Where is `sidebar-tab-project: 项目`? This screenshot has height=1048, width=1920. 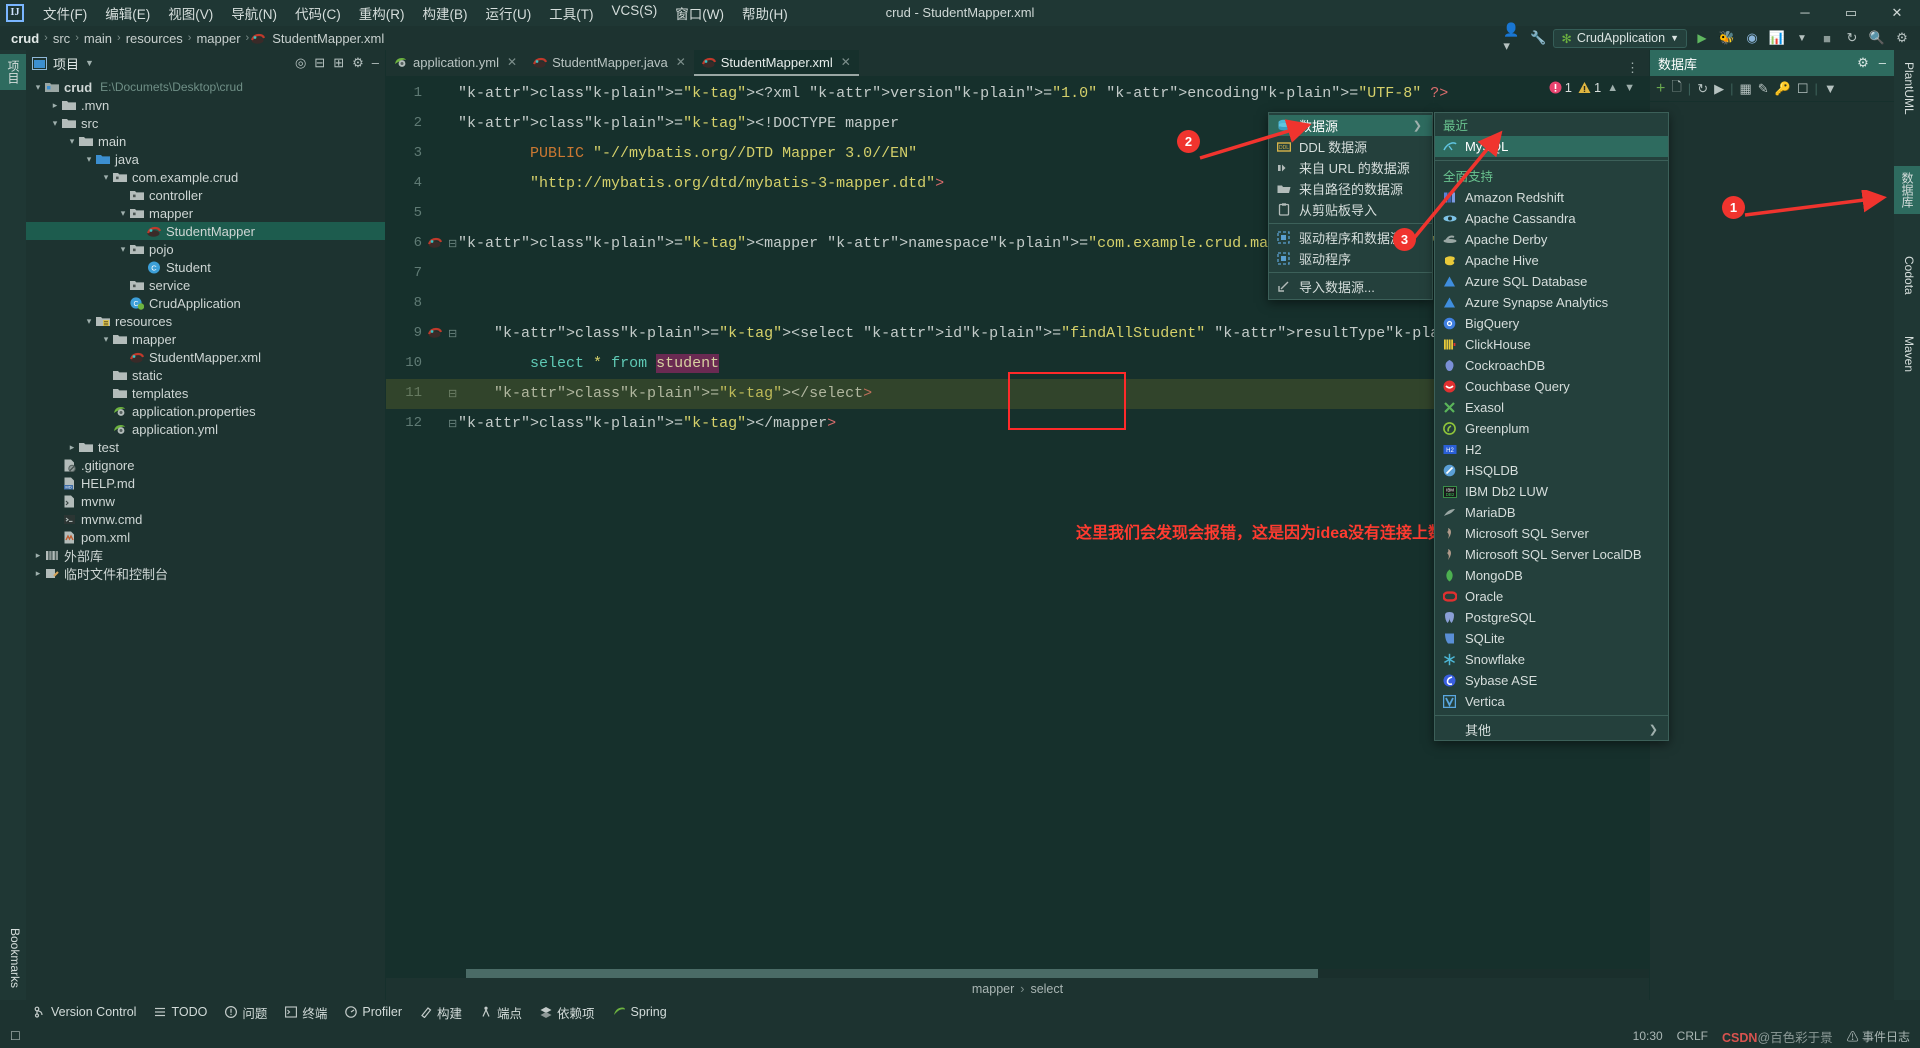 sidebar-tab-project: 项目 is located at coordinates (13, 72).